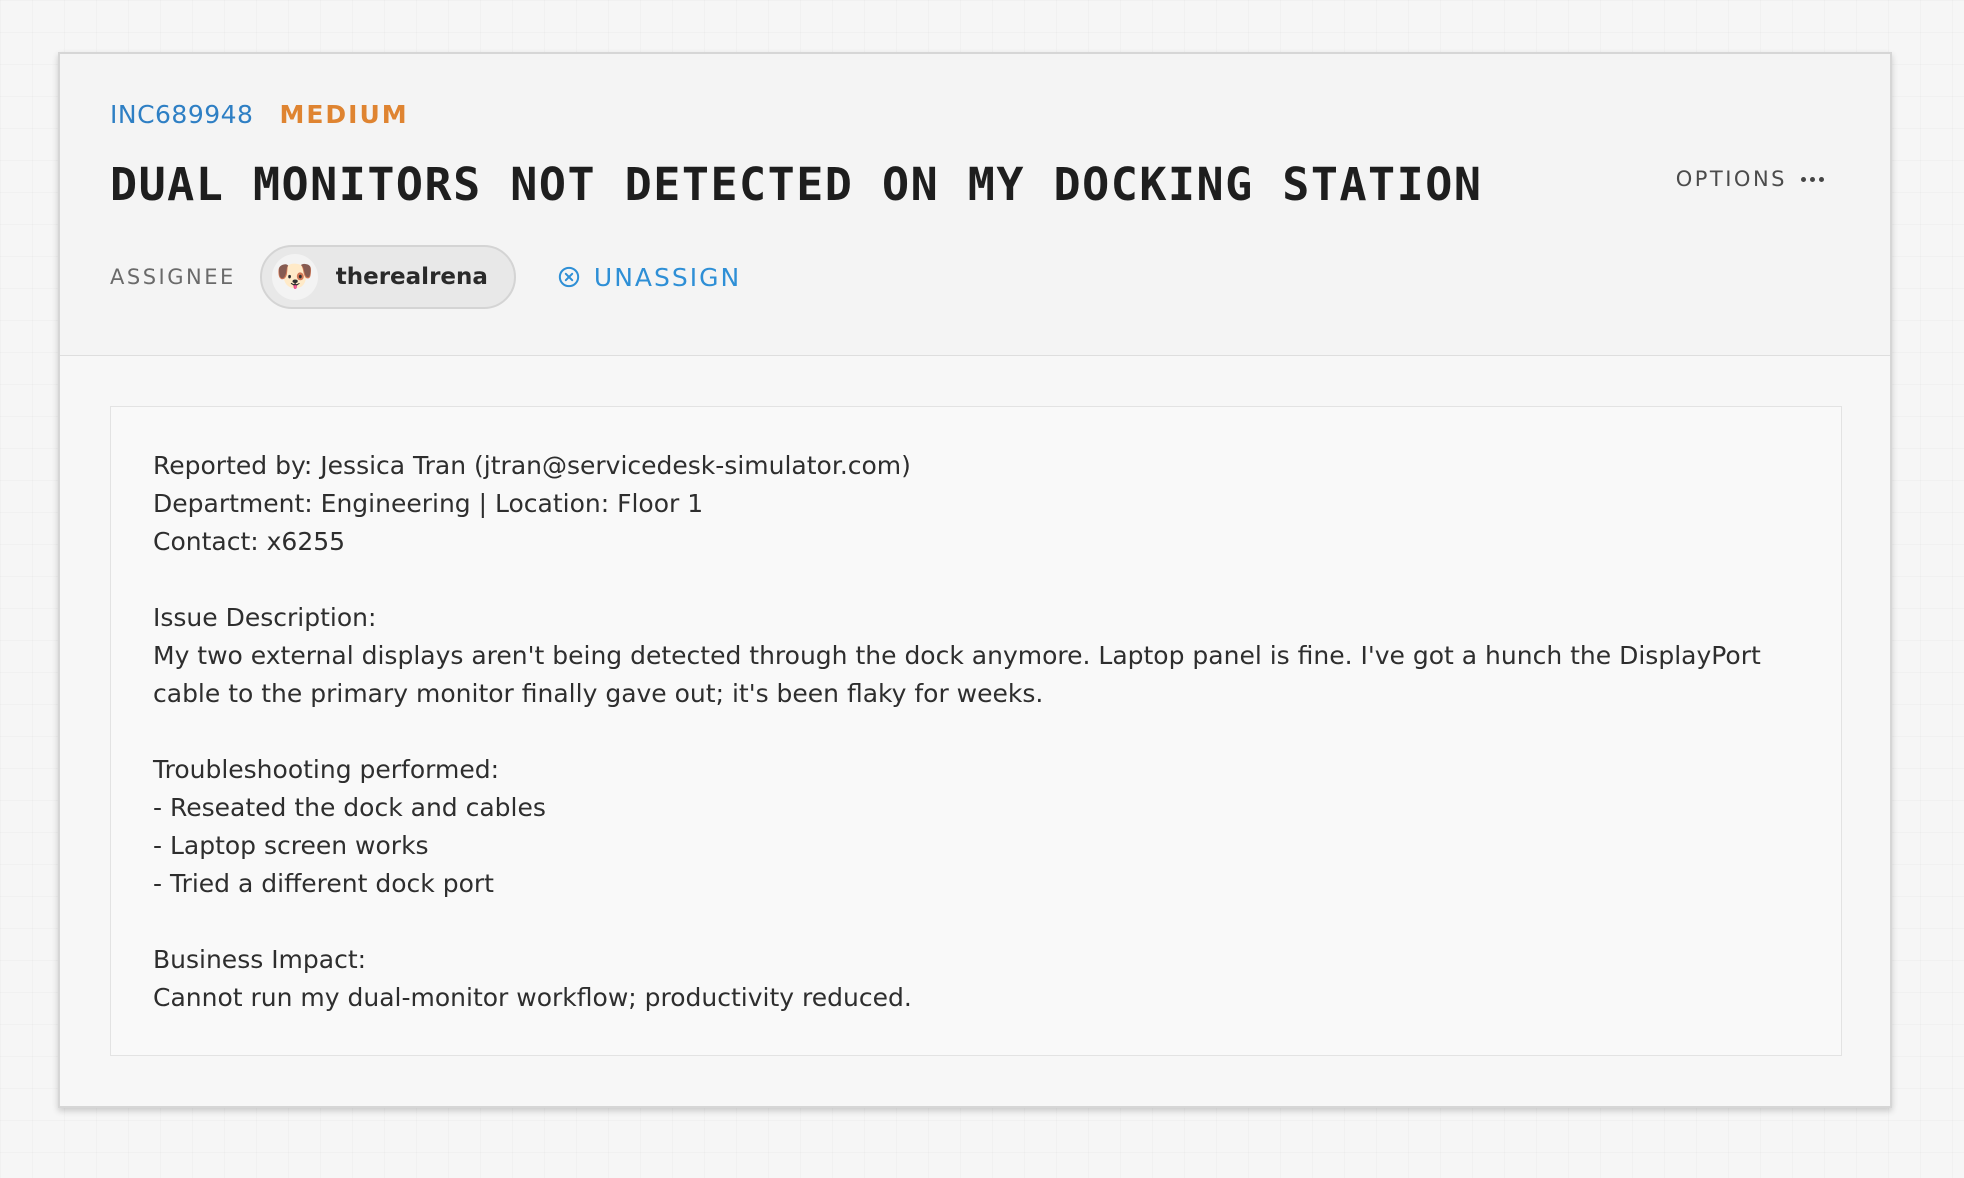 The image size is (1964, 1178). What do you see at coordinates (259, 114) in the screenshot?
I see `ticket-meta: INC689948 MEDIUM` at bounding box center [259, 114].